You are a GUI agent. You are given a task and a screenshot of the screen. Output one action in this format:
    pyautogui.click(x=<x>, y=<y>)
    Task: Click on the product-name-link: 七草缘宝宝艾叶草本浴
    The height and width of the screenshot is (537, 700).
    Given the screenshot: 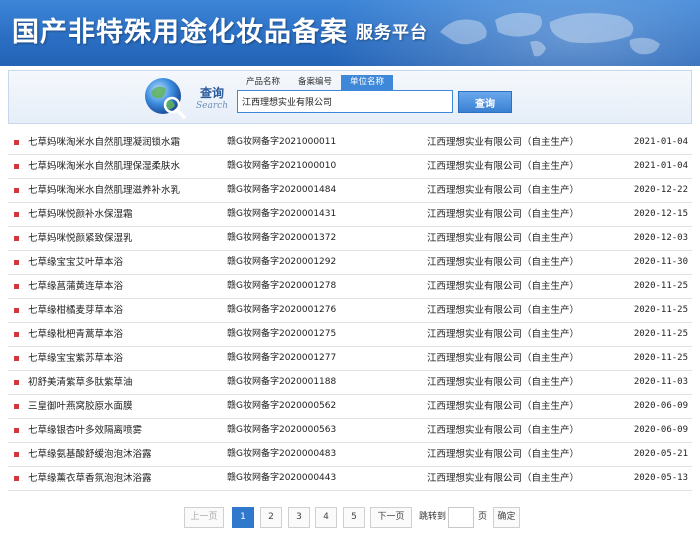 What is the action you would take?
    pyautogui.click(x=75, y=262)
    